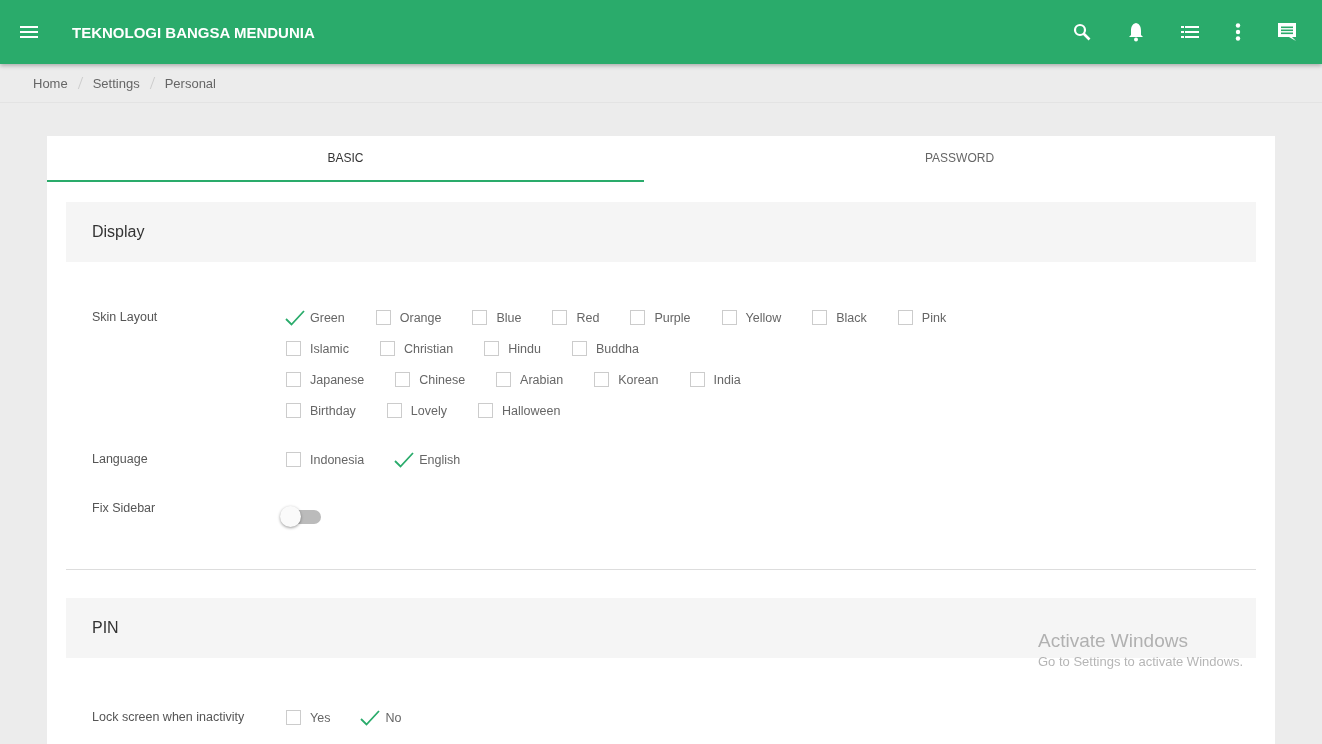 This screenshot has width=1322, height=744. Describe the element at coordinates (442, 379) in the screenshot. I see `option-label: Chinese` at that location.